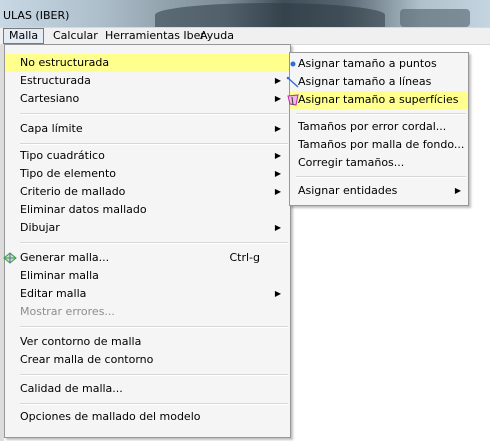 This screenshot has height=441, width=490. Describe the element at coordinates (147, 294) in the screenshot. I see `menu-item-editar-malla: Editar malla ▶` at that location.